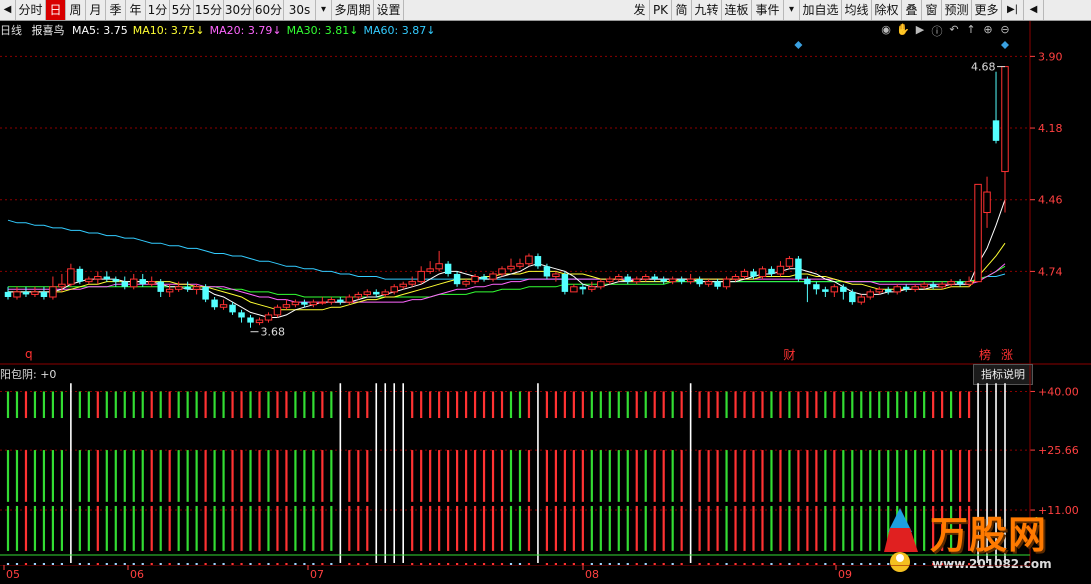 The height and width of the screenshot is (584, 1091). I want to click on tool-lianban-button: 连板, so click(737, 10).